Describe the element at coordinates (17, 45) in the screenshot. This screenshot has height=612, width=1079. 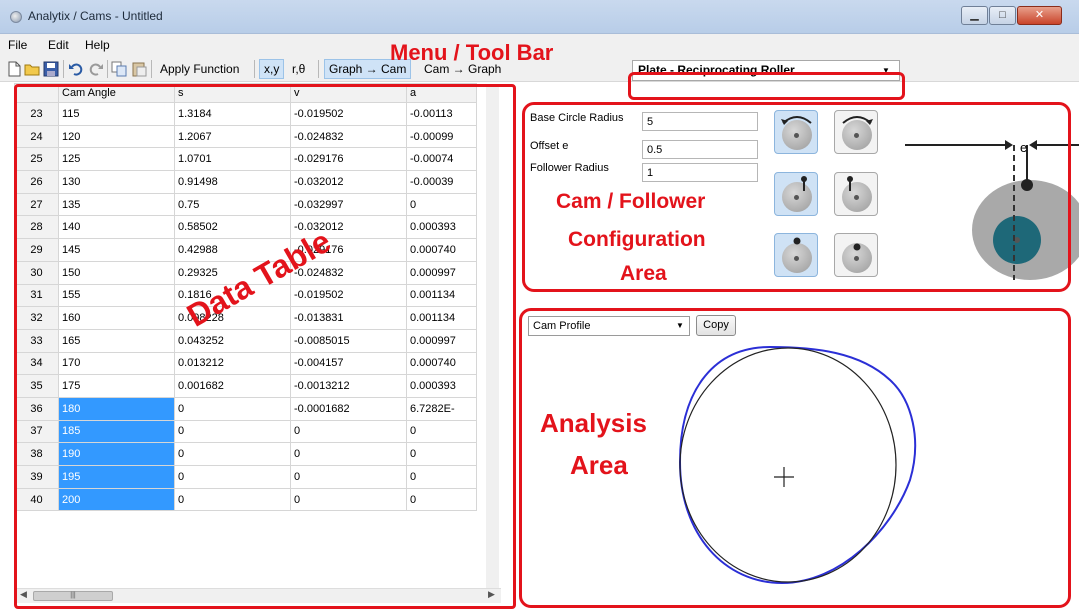
I see `menu-file: File` at that location.